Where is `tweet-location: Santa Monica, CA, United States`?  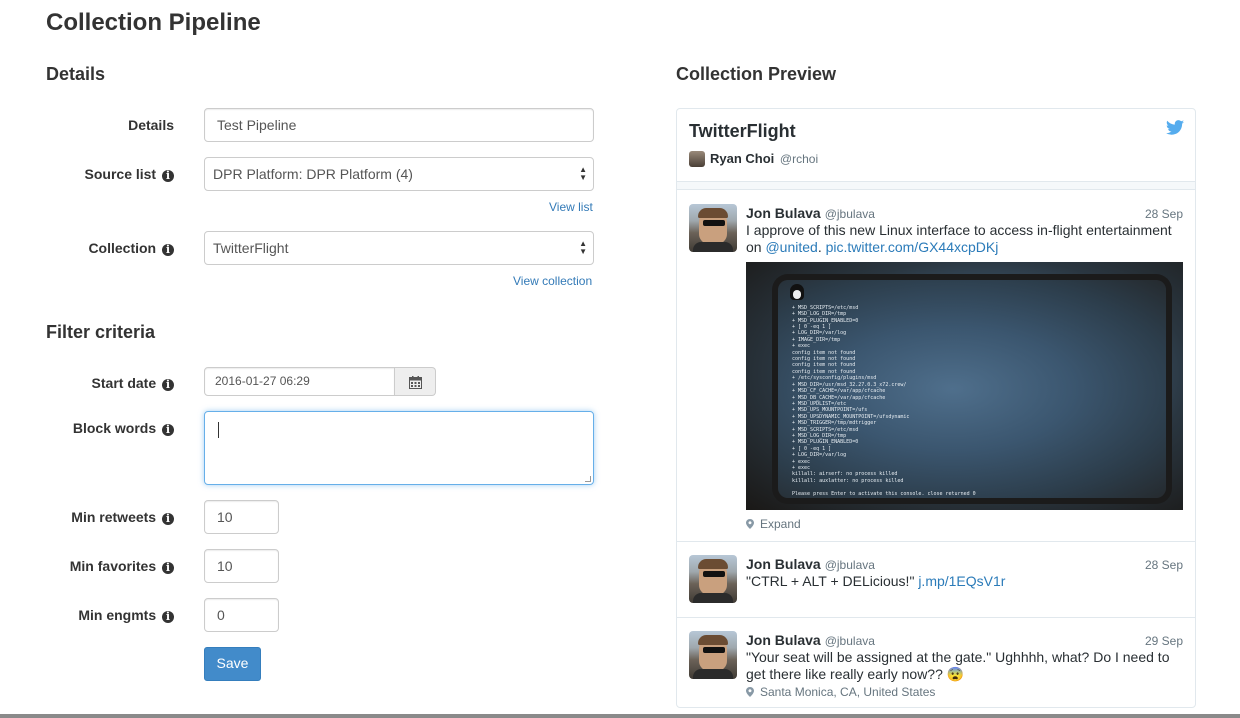
tweet-location: Santa Monica, CA, United States is located at coordinates (840, 692).